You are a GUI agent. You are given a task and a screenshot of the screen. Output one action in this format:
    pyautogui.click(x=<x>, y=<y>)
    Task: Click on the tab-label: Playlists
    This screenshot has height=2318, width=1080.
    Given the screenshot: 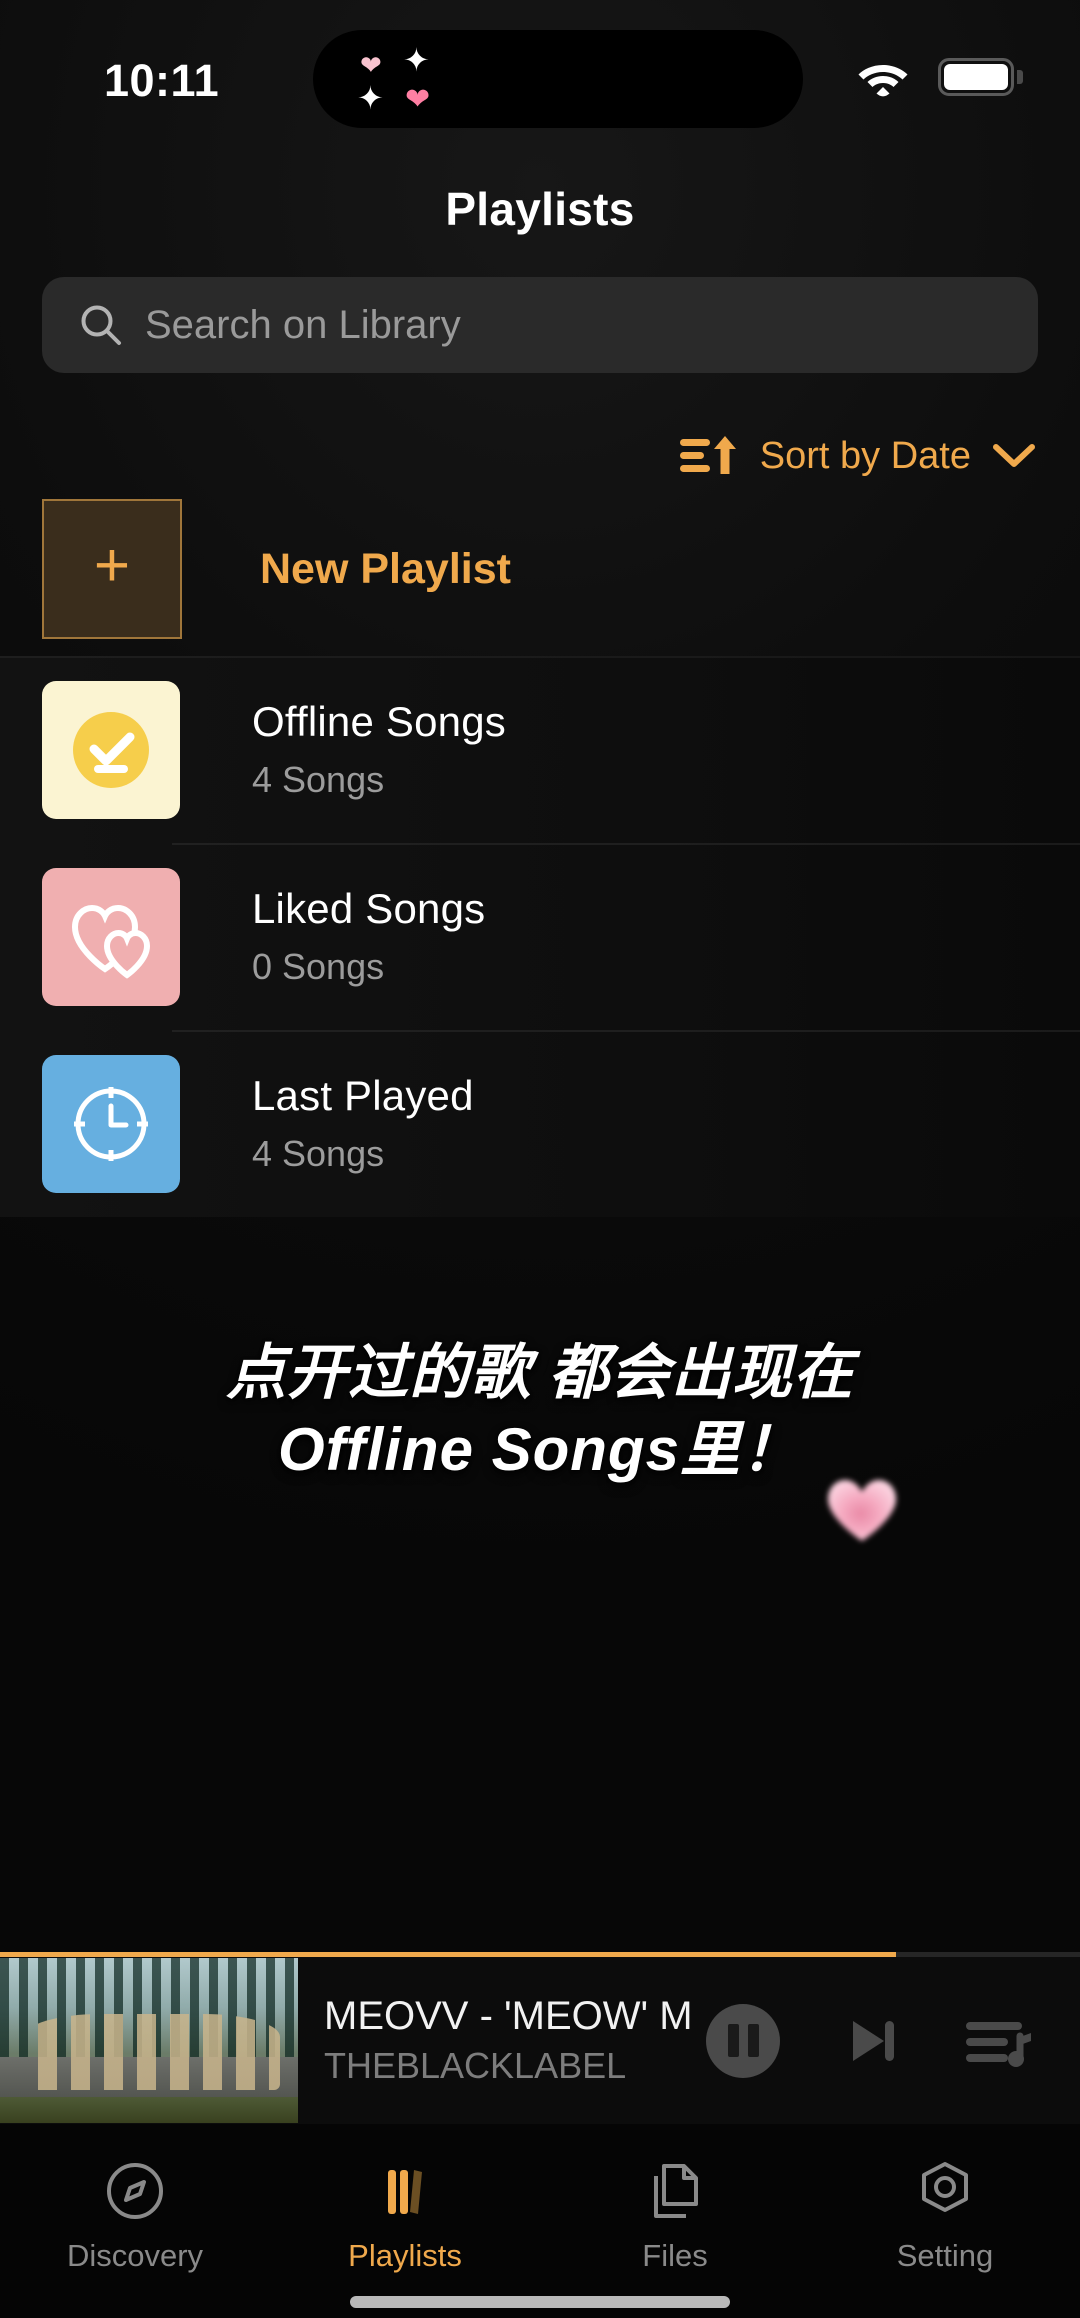 What is the action you would take?
    pyautogui.click(x=405, y=2255)
    